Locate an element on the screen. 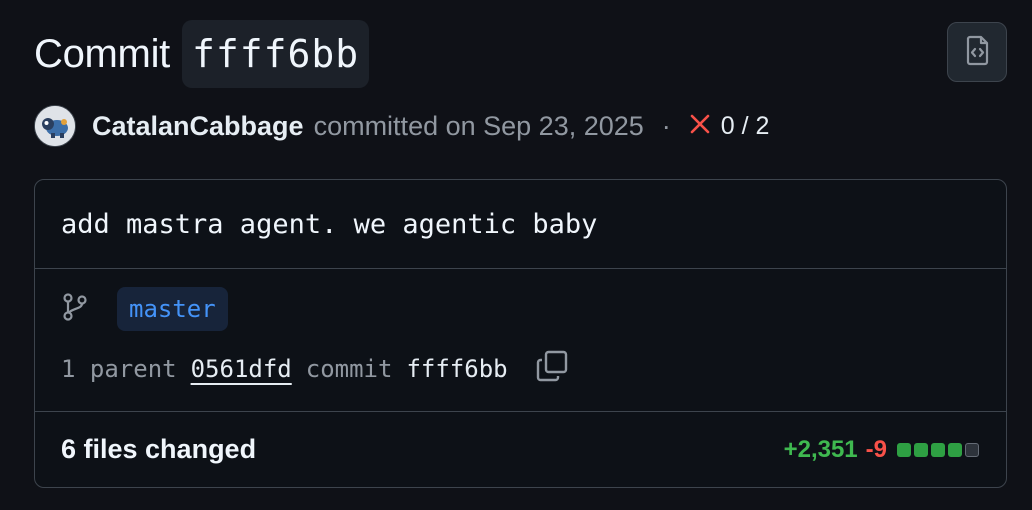 This screenshot has height=510, width=1032. diffstat: +2,351 -9 is located at coordinates (883, 449).